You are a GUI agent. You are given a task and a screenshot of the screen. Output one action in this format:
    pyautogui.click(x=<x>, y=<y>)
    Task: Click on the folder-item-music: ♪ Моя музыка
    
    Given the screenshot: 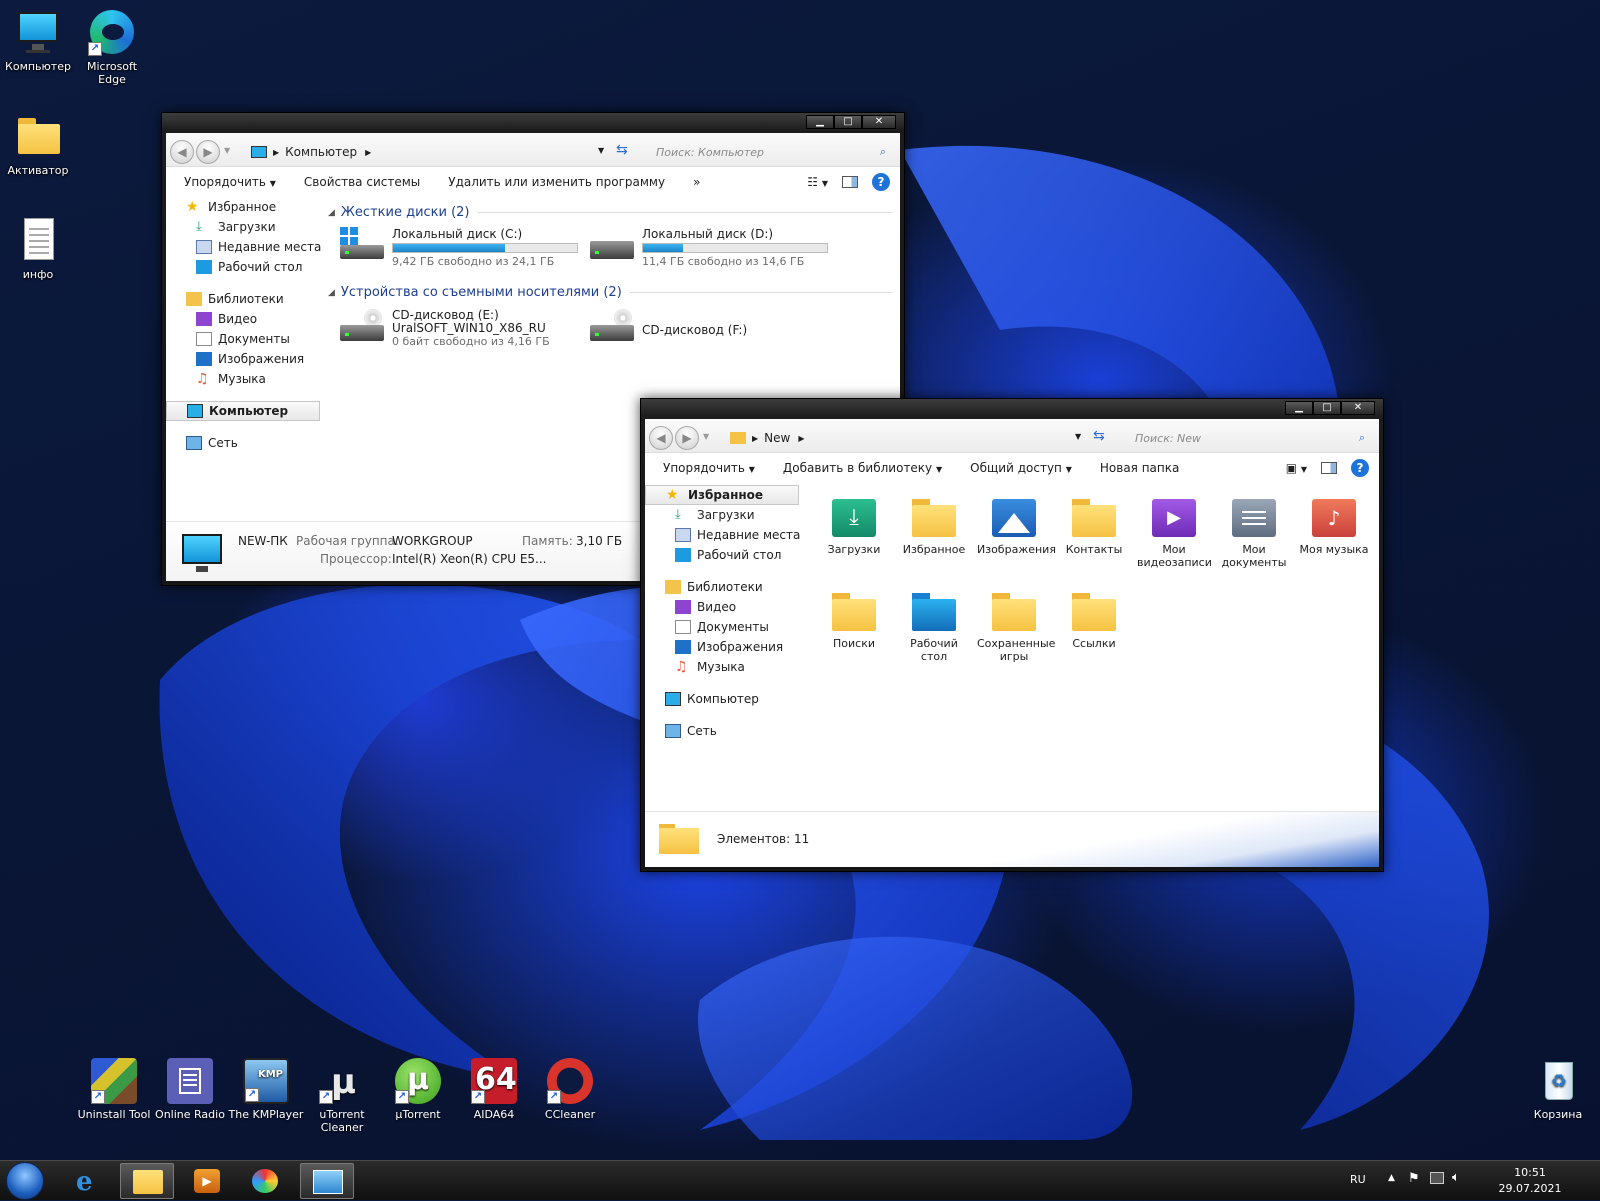 What is the action you would take?
    pyautogui.click(x=1334, y=527)
    